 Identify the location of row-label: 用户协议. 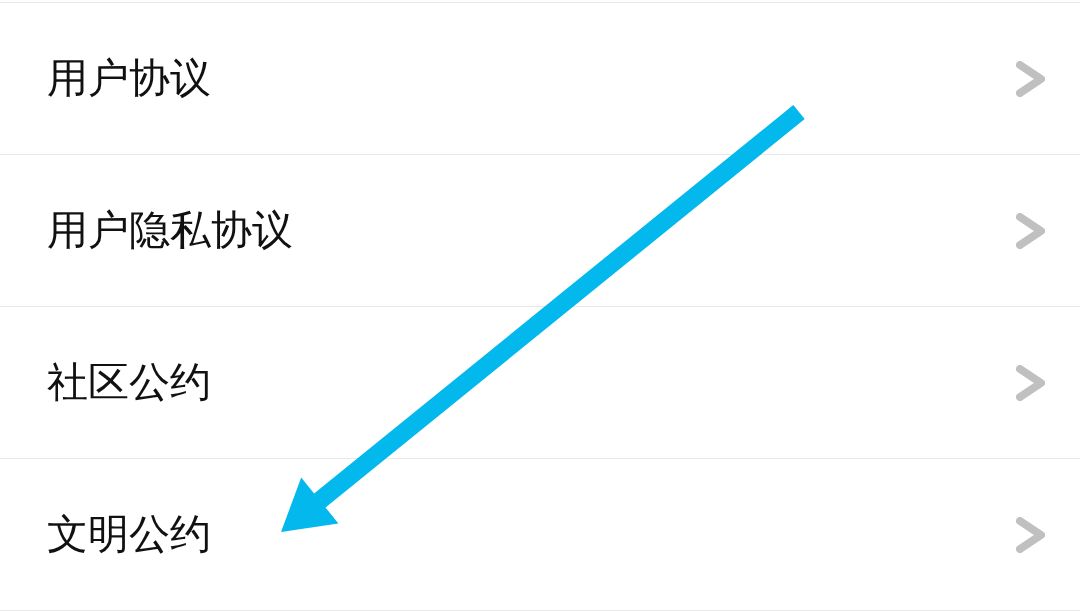
(129, 78).